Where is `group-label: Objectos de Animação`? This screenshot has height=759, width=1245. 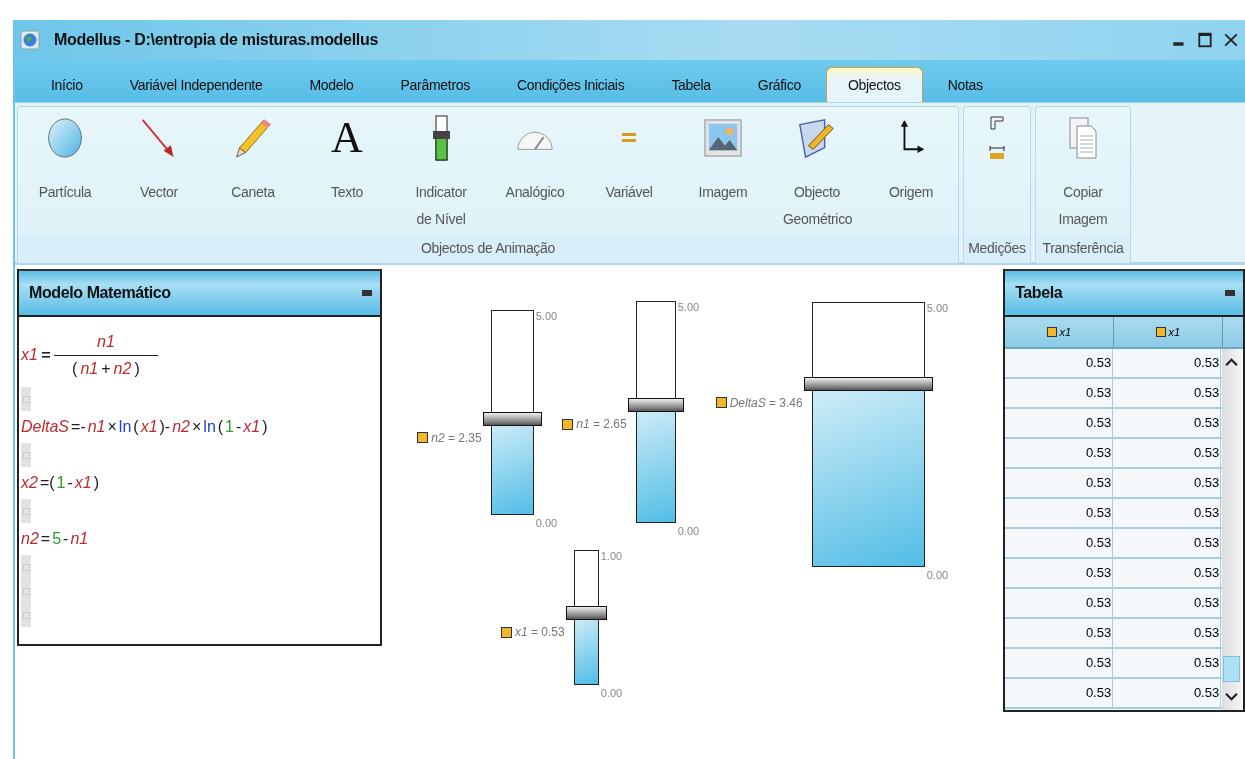
group-label: Objectos de Animação is located at coordinates (488, 249).